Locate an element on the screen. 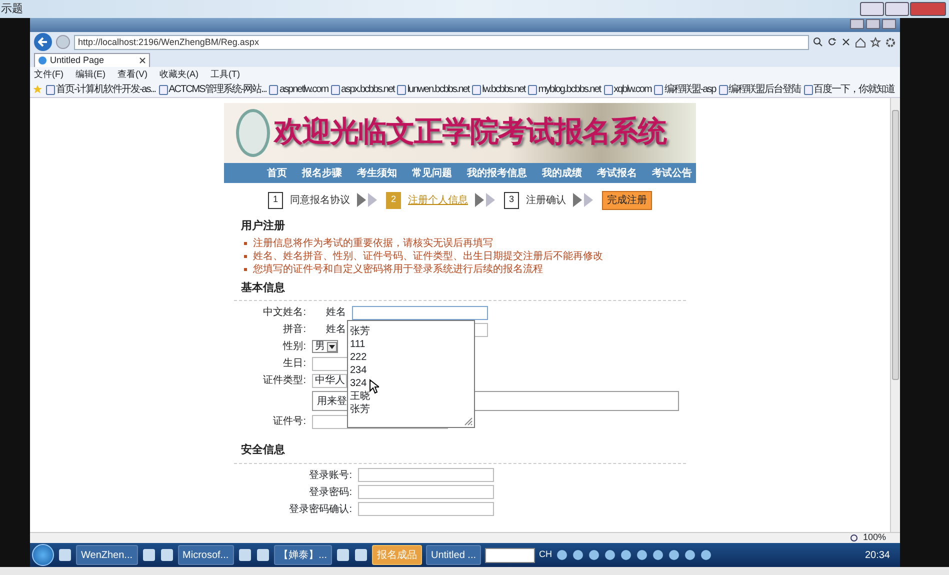  step-label: 注册个人信息 is located at coordinates (438, 201).